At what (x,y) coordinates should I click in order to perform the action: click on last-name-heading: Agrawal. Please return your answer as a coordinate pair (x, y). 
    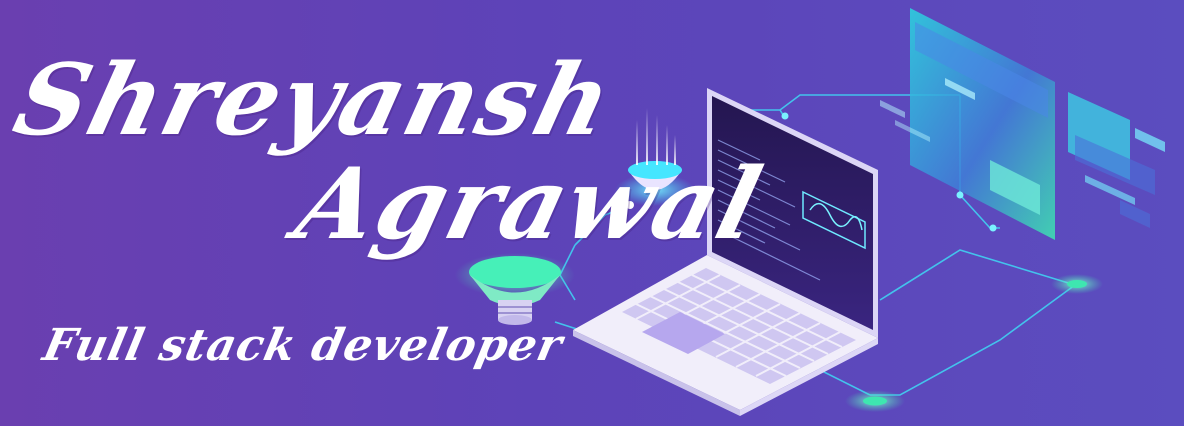
    Looking at the image, I should click on (529, 204).